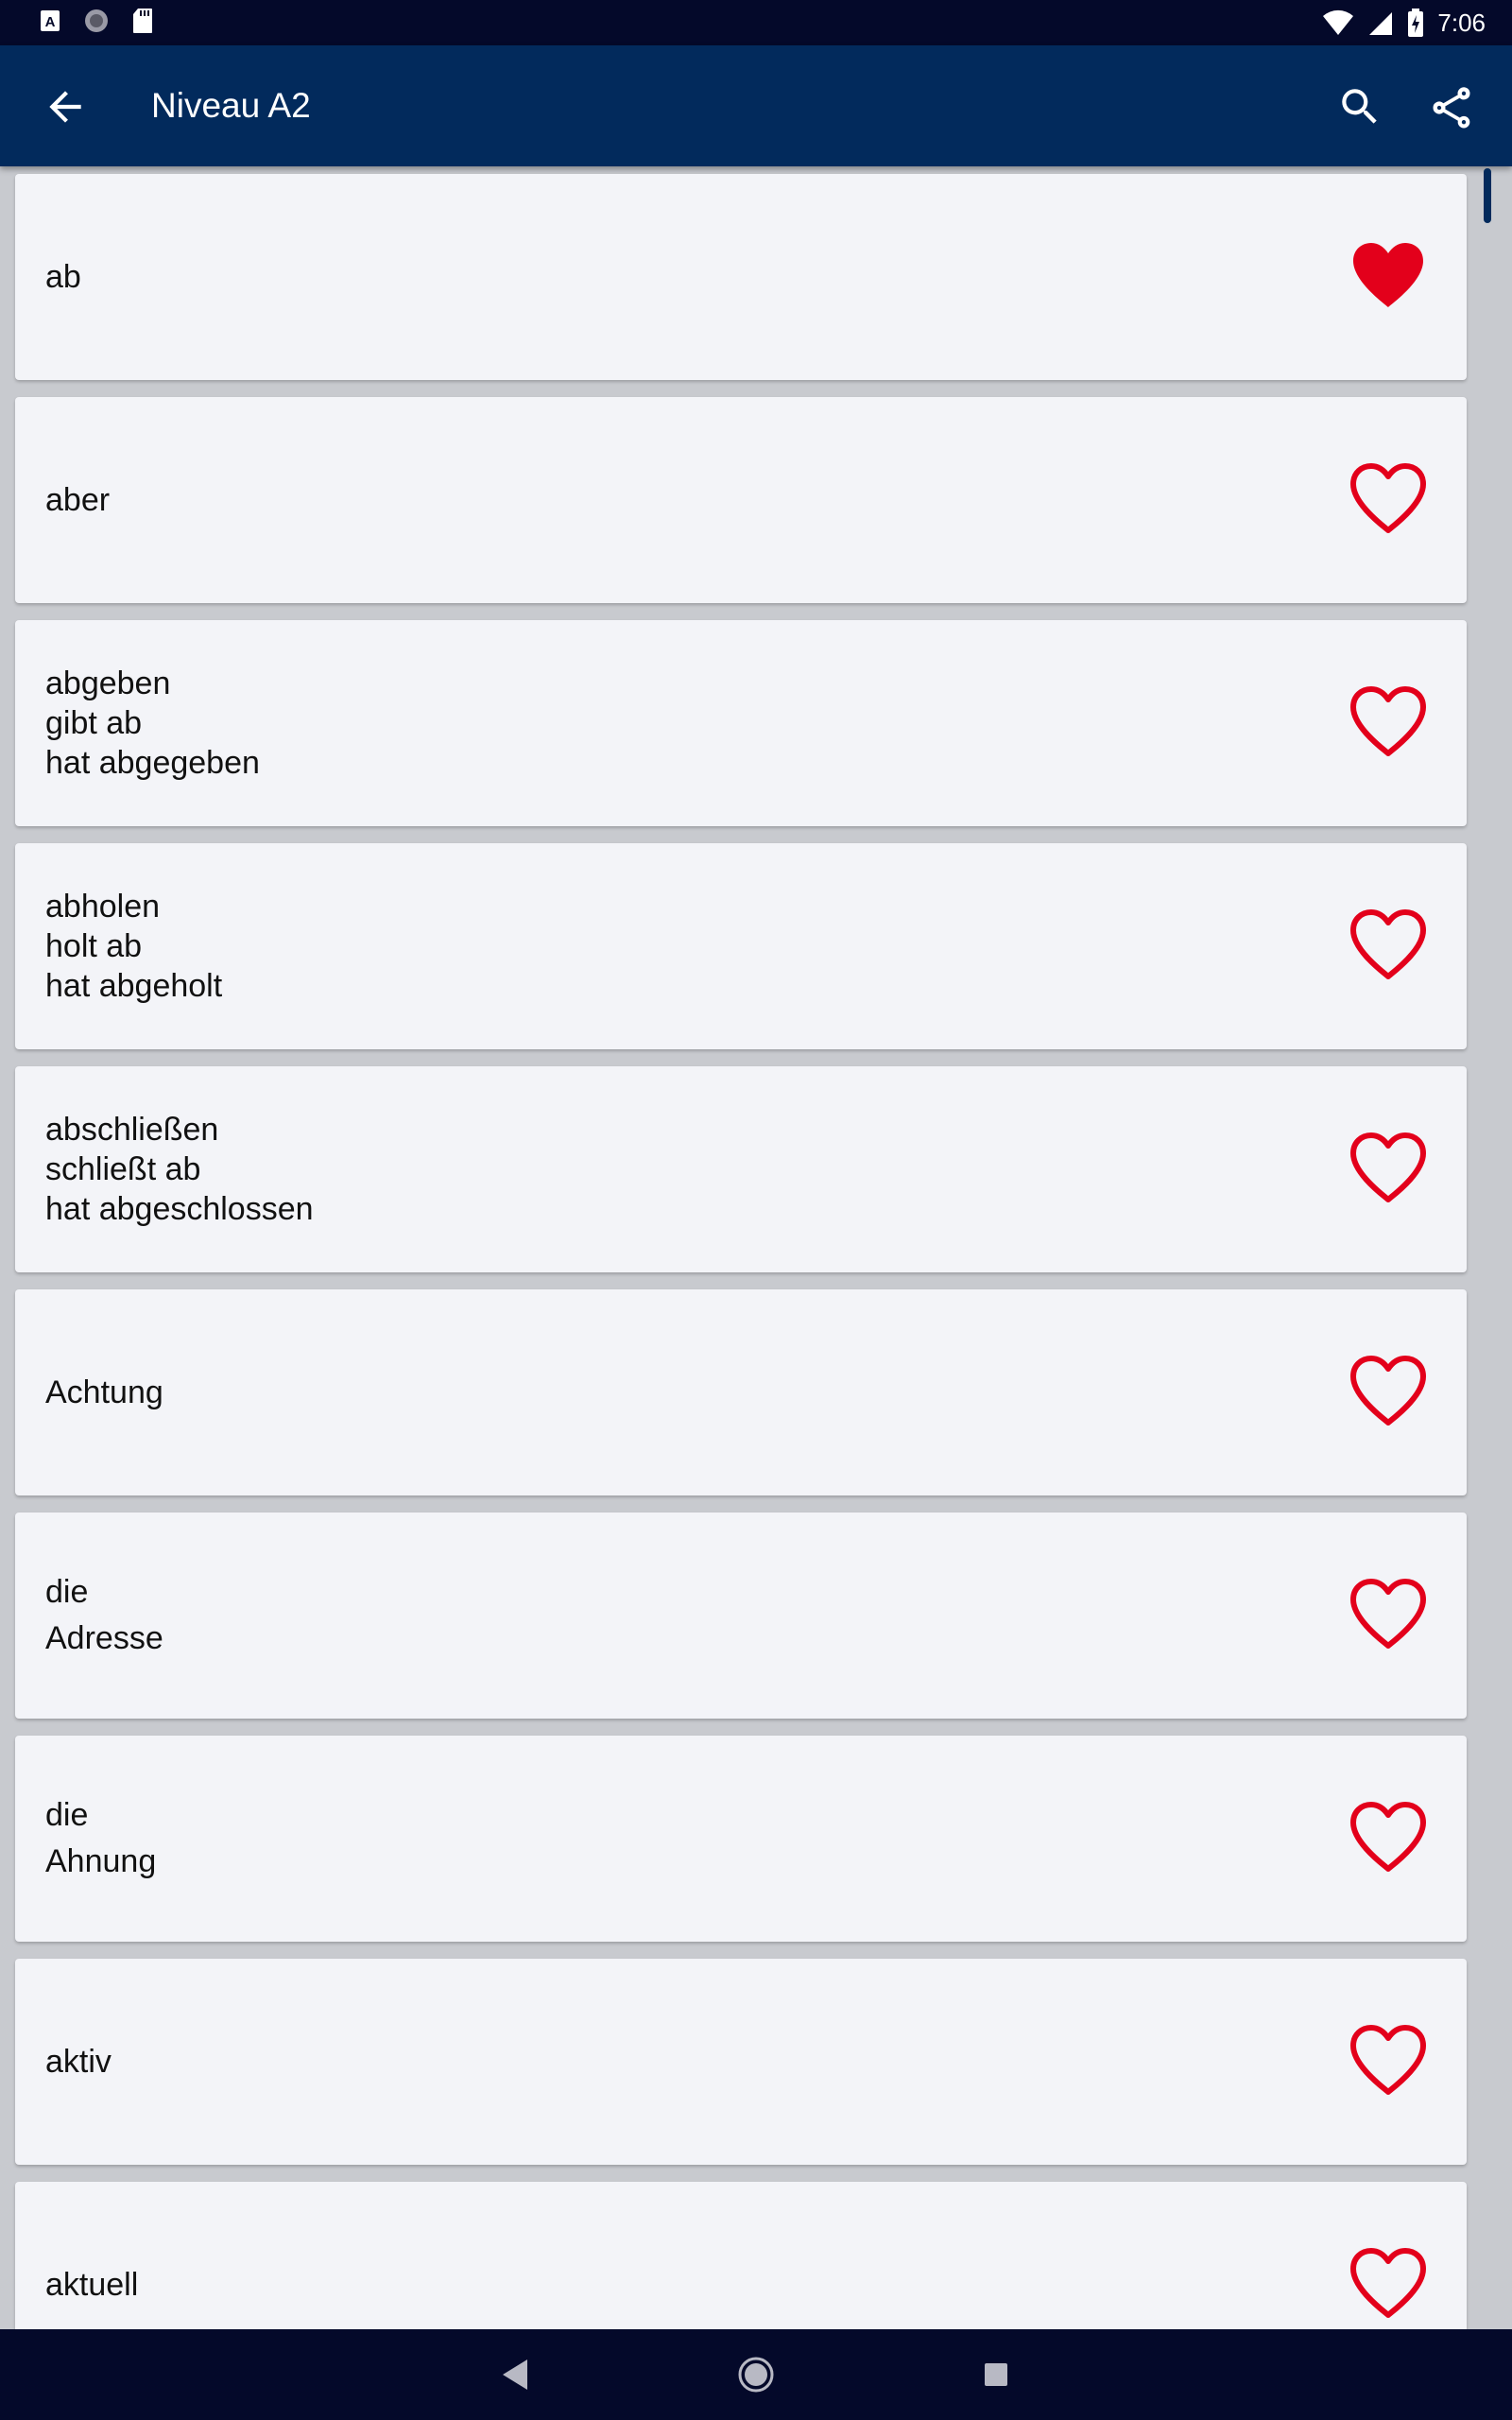  Describe the element at coordinates (659, 1615) in the screenshot. I see `word-text: die Adresse` at that location.